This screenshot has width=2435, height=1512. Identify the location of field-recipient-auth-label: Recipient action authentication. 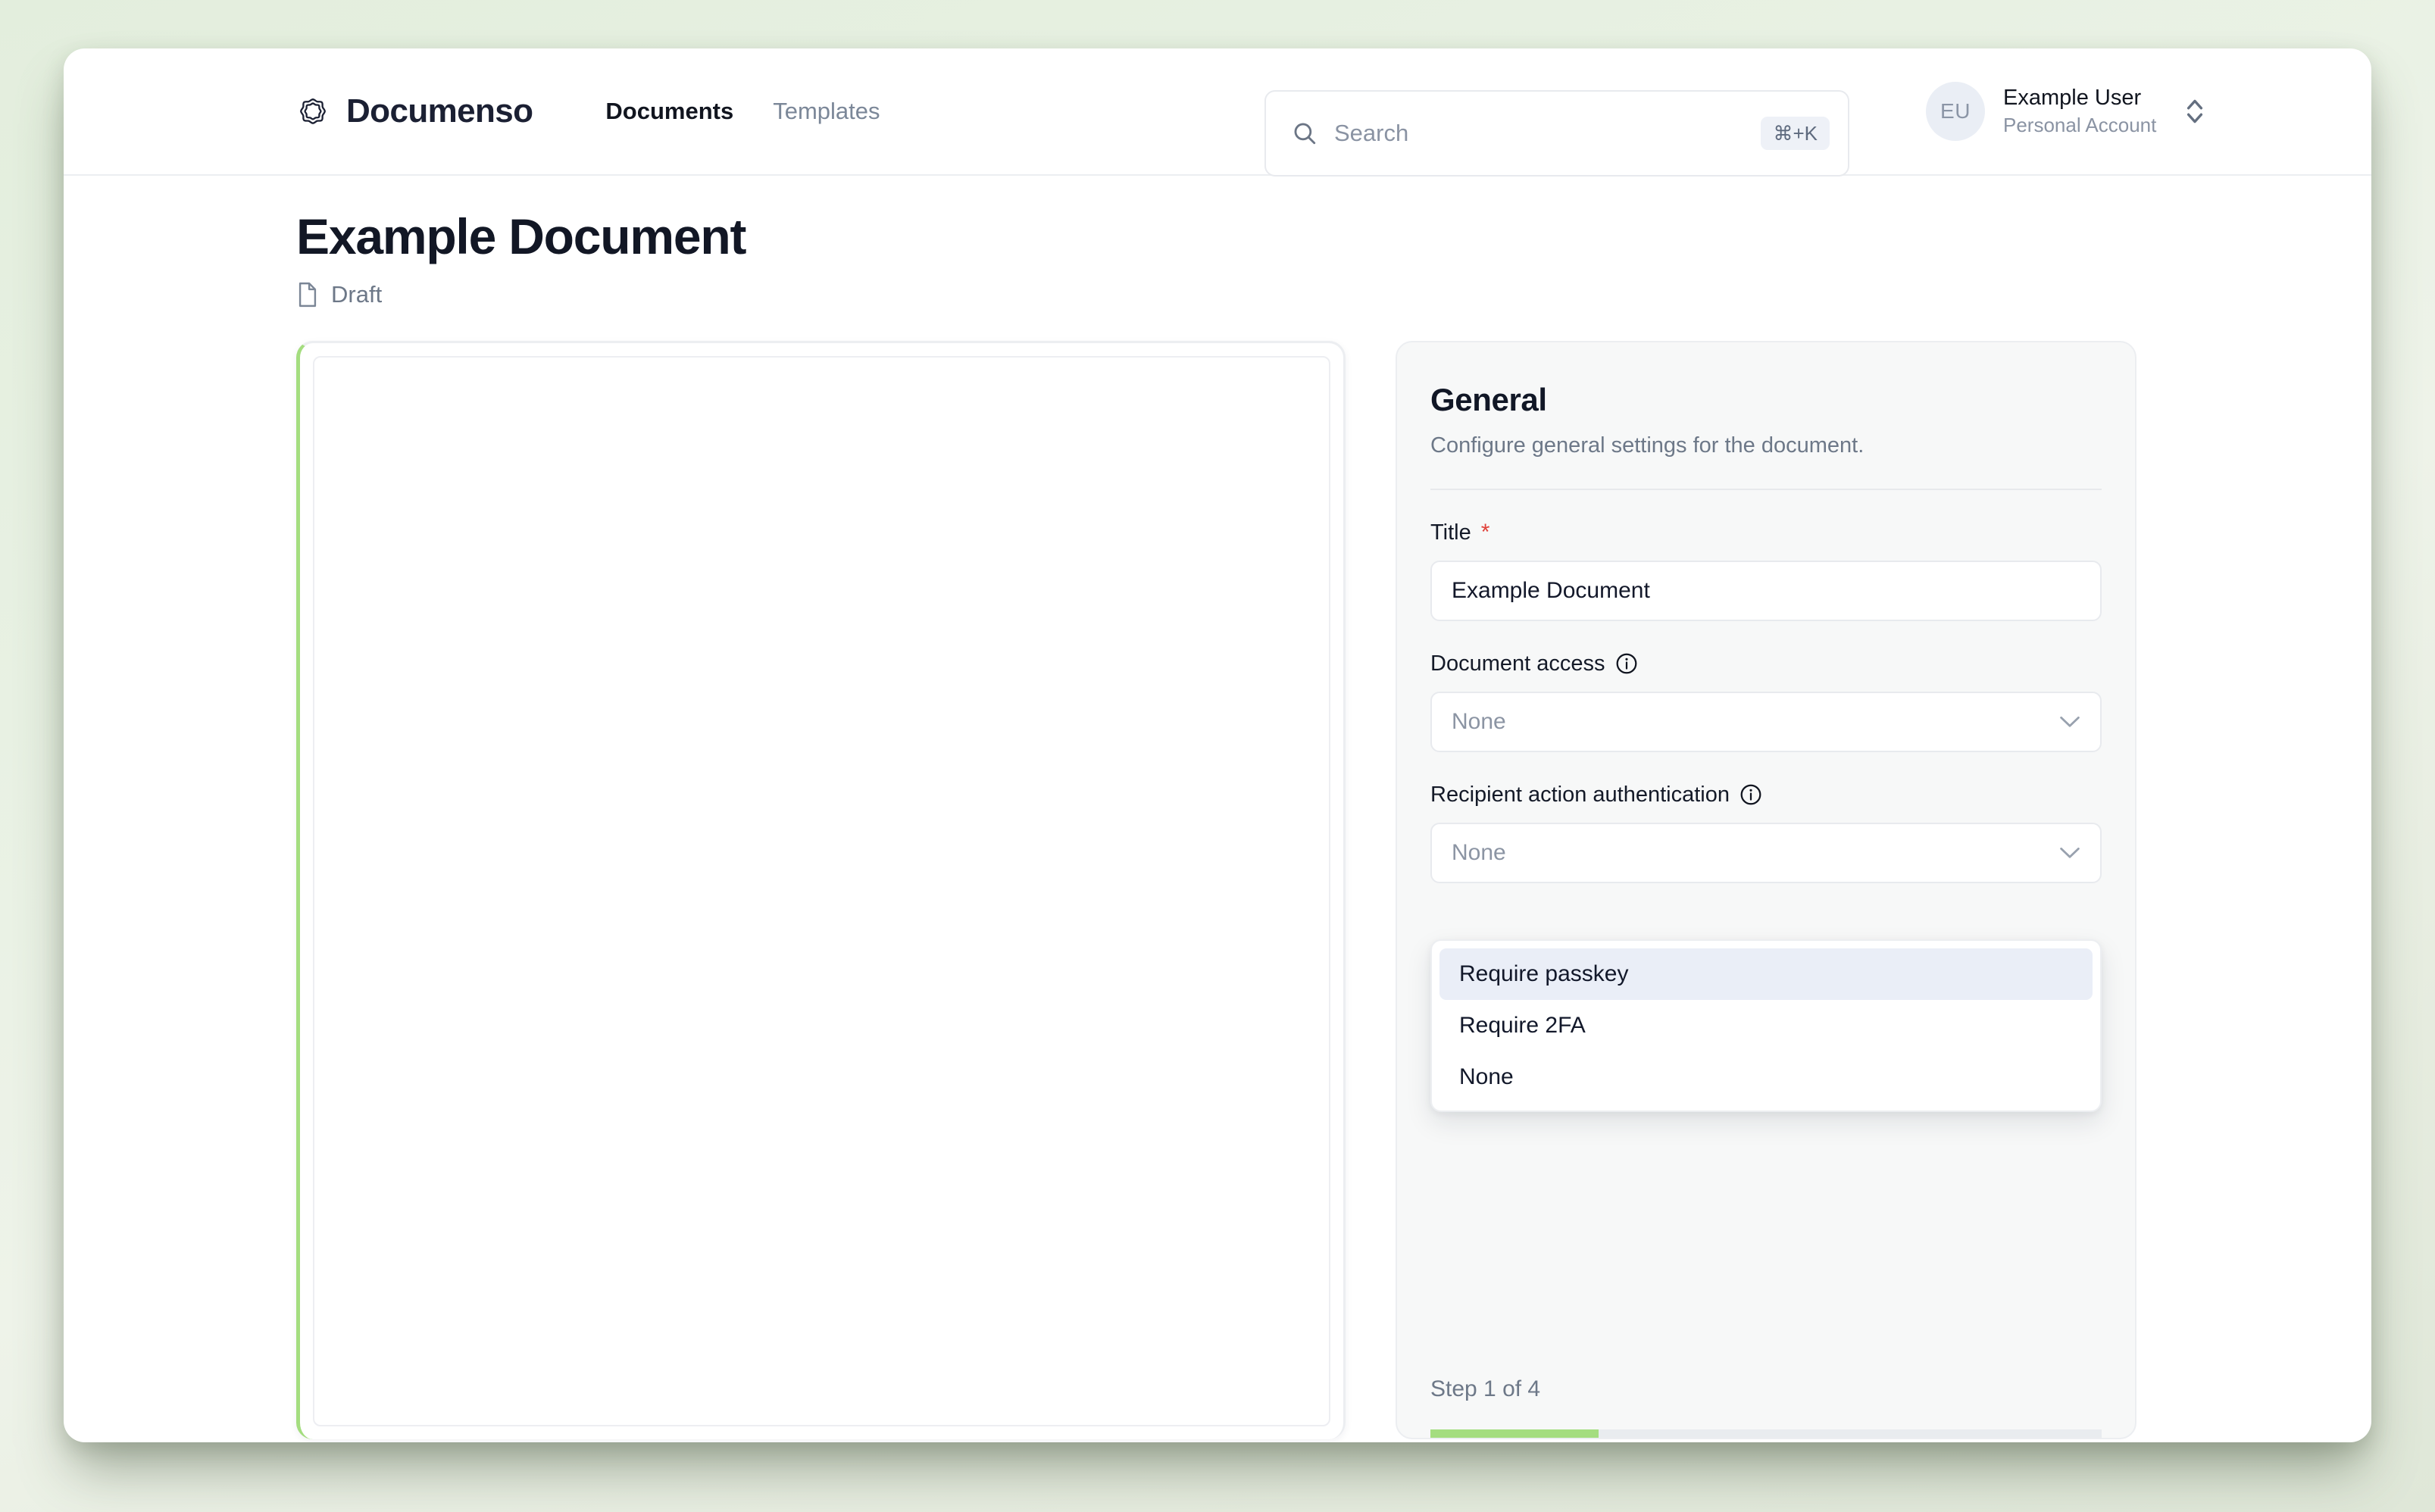
(1766, 795).